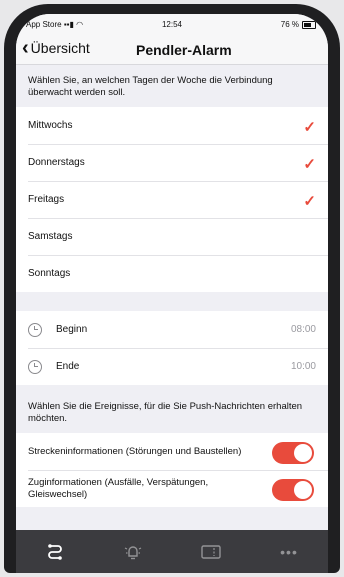 This screenshot has width=344, height=577. I want to click on section-spacer, so click(172, 301).